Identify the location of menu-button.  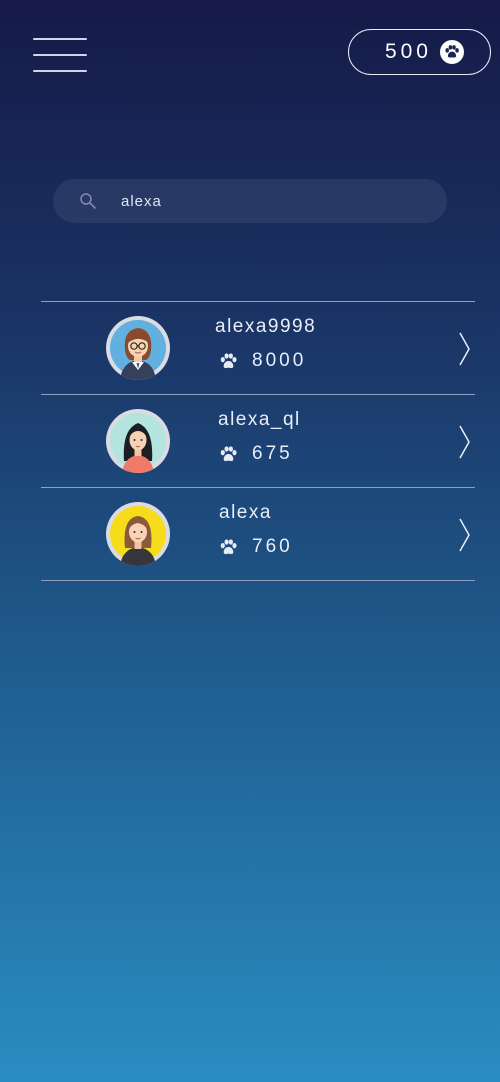
(60, 55).